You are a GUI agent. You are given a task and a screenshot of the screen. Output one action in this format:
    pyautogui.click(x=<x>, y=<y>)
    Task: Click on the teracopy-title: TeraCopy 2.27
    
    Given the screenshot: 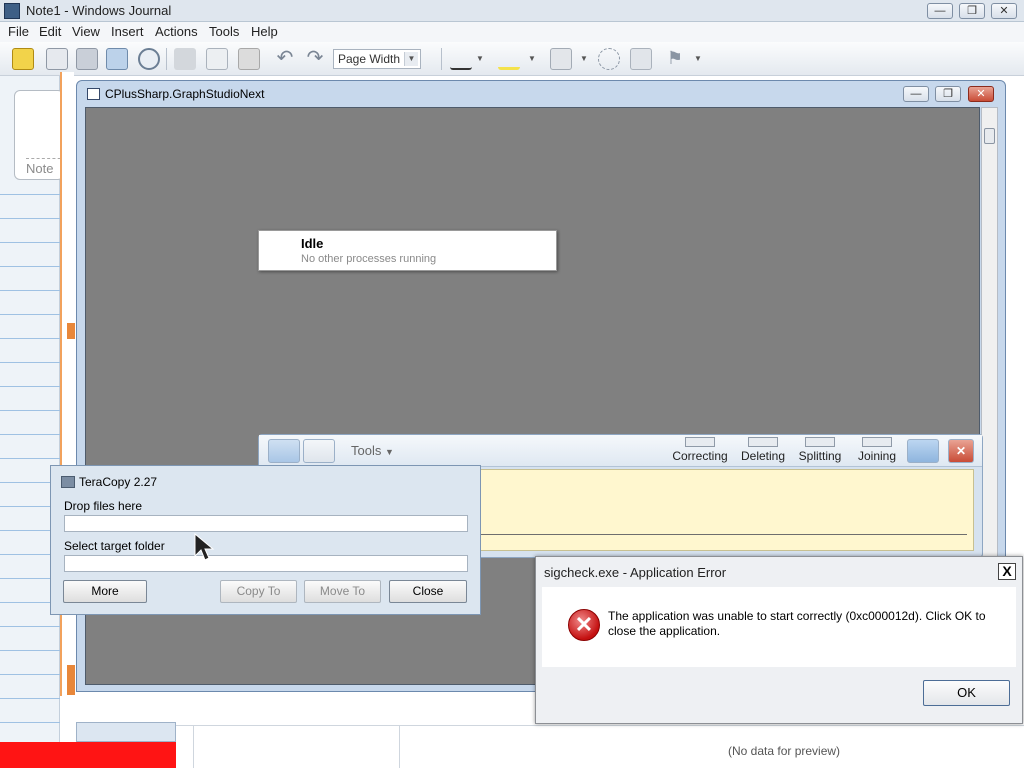 What is the action you would take?
    pyautogui.click(x=118, y=482)
    